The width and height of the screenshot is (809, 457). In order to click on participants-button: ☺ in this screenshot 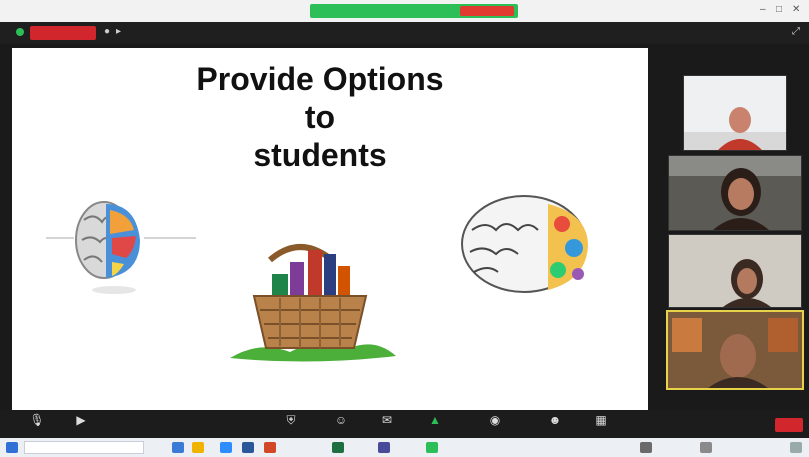, I will do `click(341, 424)`.